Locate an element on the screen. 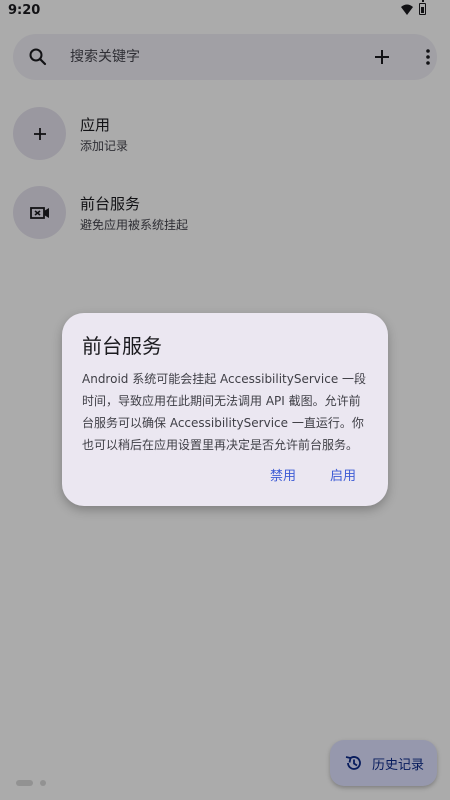 The height and width of the screenshot is (800, 450). enable-button: 启用 is located at coordinates (343, 477).